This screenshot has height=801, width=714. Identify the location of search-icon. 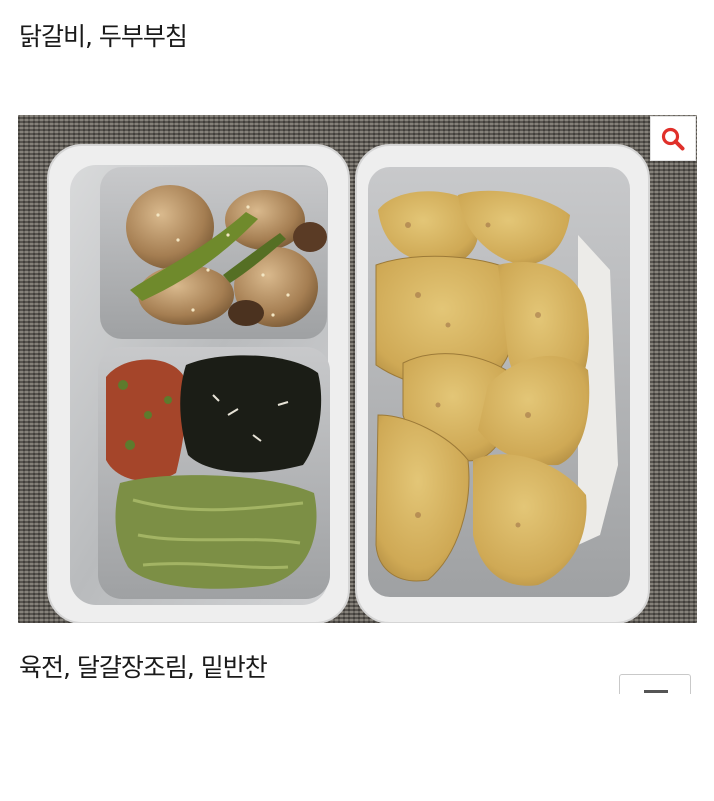
(673, 138).